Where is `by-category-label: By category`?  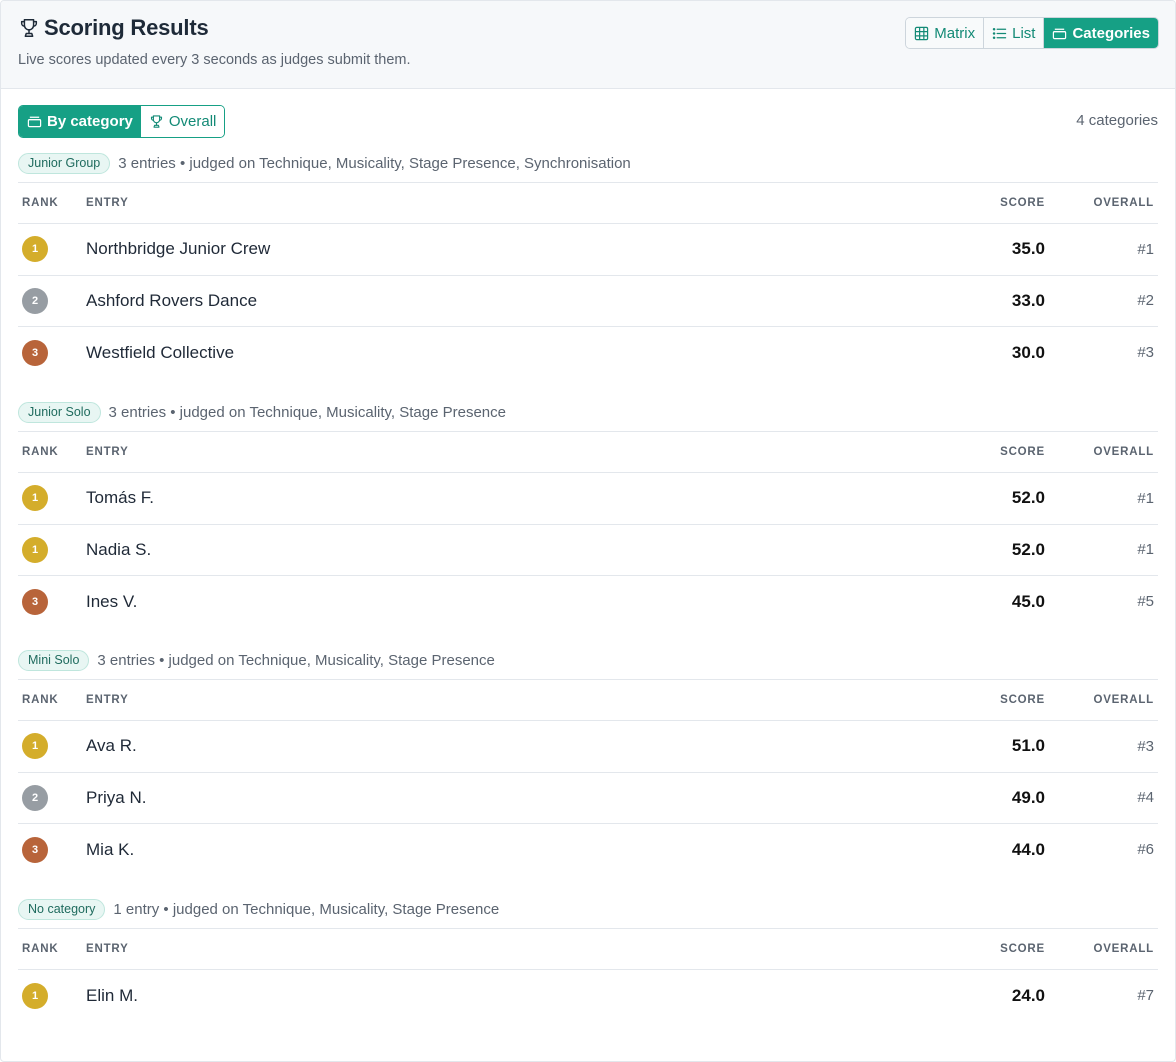
by-category-label: By category is located at coordinates (90, 121).